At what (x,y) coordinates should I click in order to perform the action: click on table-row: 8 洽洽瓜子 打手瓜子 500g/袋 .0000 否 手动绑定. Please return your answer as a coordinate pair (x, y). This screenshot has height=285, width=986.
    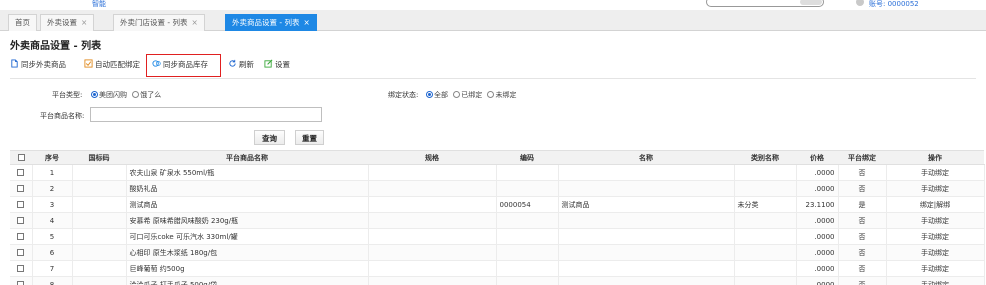
    Looking at the image, I should click on (497, 280).